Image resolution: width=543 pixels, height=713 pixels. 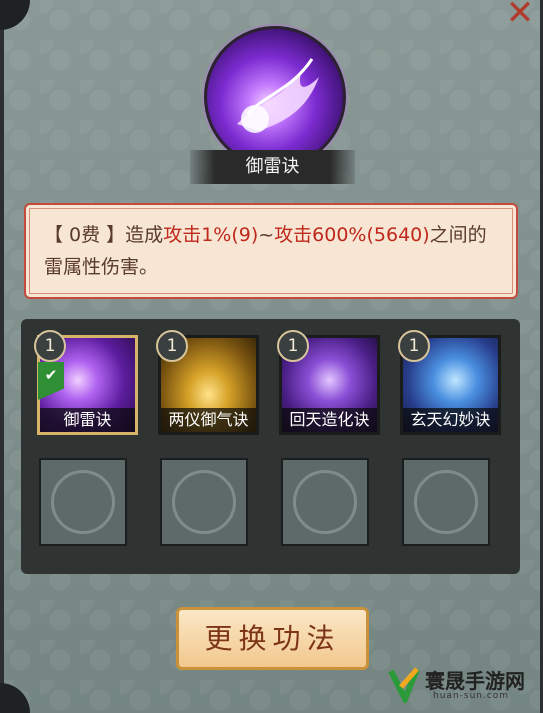 I want to click on skill-name: 回天造化诀, so click(x=329, y=420).